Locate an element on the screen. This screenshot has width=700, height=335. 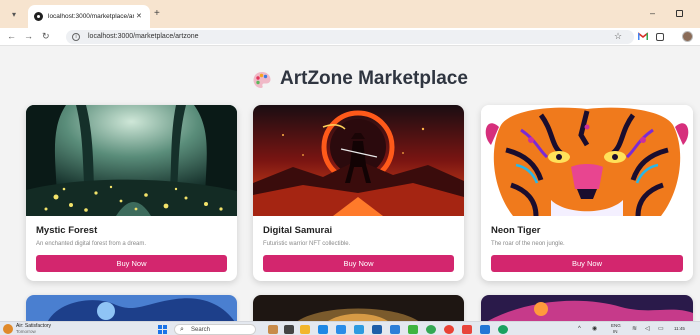
reload-icon: ↻ is located at coordinates (46, 36).